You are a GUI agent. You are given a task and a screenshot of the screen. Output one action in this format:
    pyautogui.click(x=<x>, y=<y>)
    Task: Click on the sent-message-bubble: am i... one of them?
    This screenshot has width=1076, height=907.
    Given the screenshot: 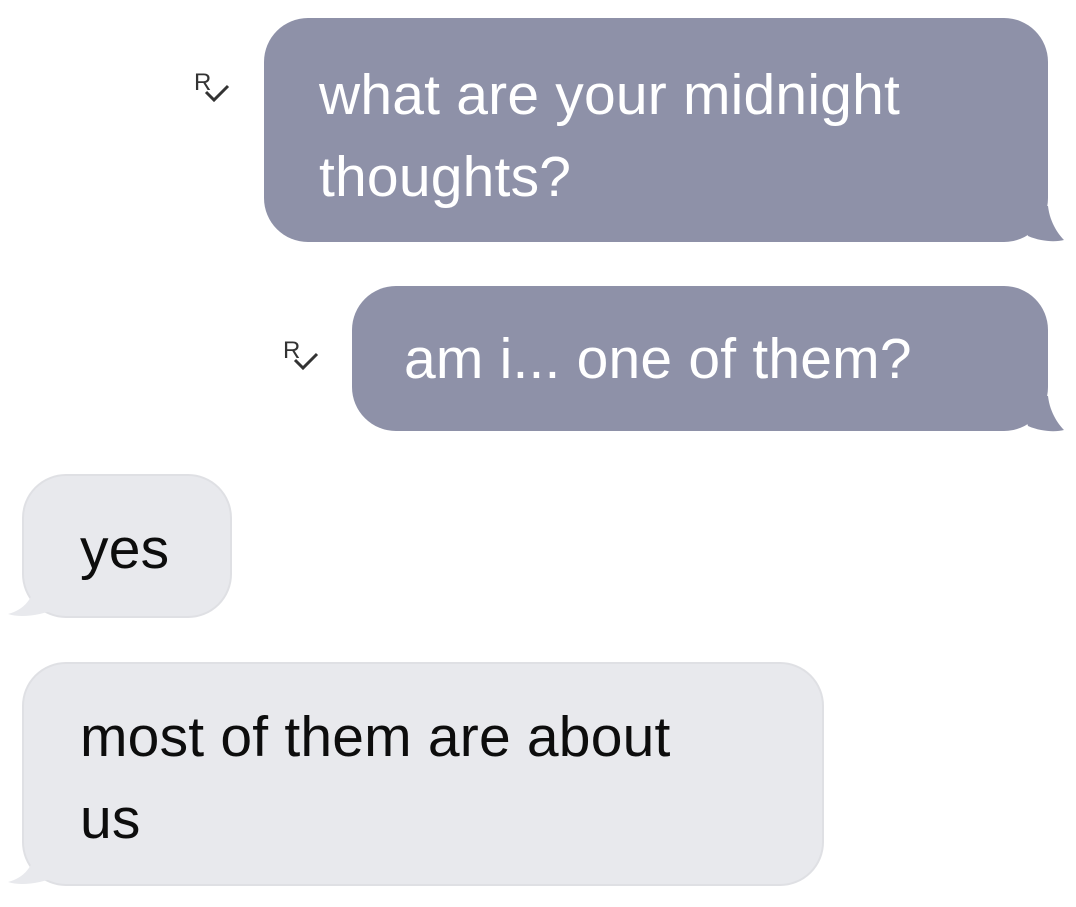 What is the action you would take?
    pyautogui.click(x=700, y=358)
    